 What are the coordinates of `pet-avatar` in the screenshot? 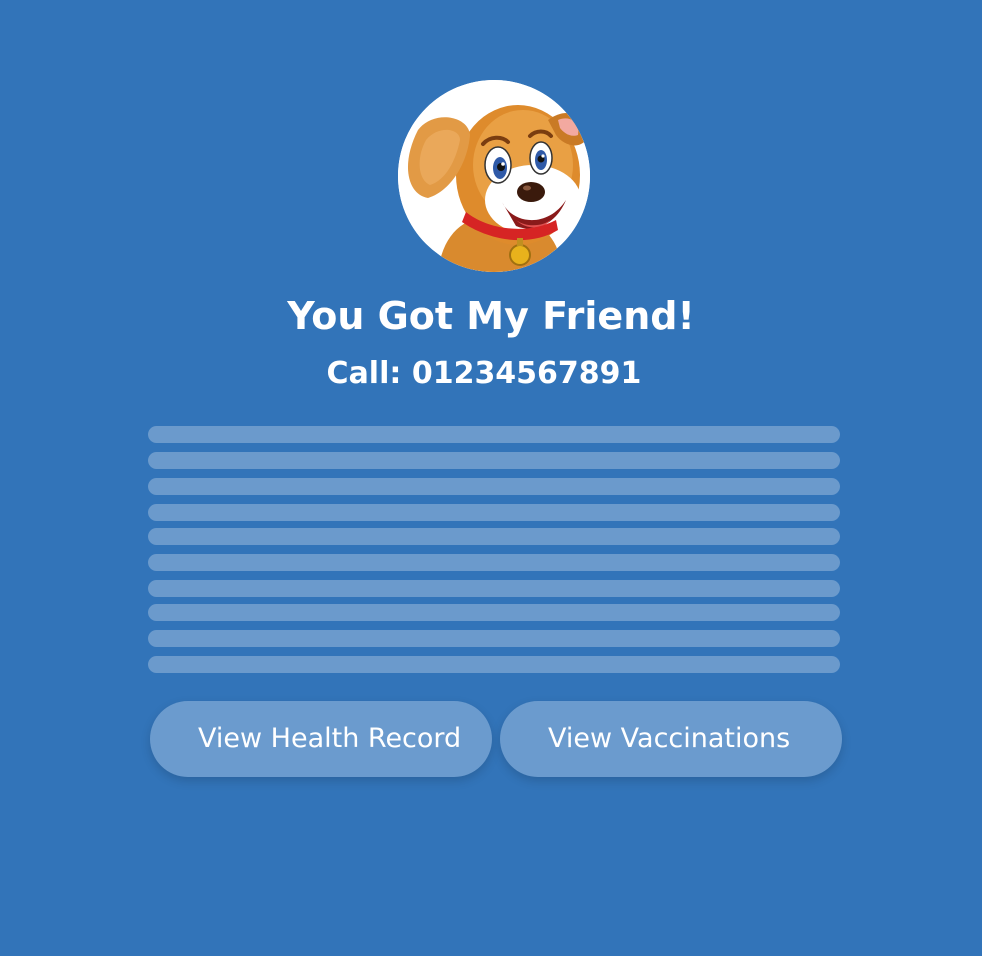 It's located at (494, 176).